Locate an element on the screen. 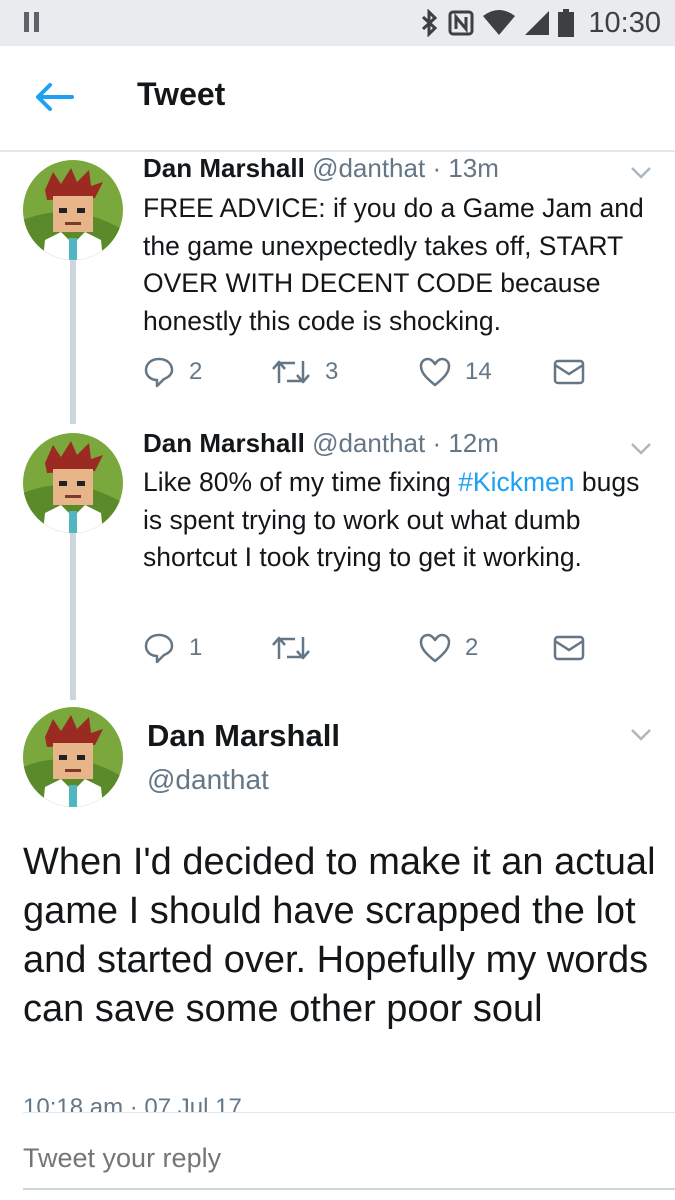 The image size is (675, 1200). reply-button: 1 is located at coordinates (172, 648).